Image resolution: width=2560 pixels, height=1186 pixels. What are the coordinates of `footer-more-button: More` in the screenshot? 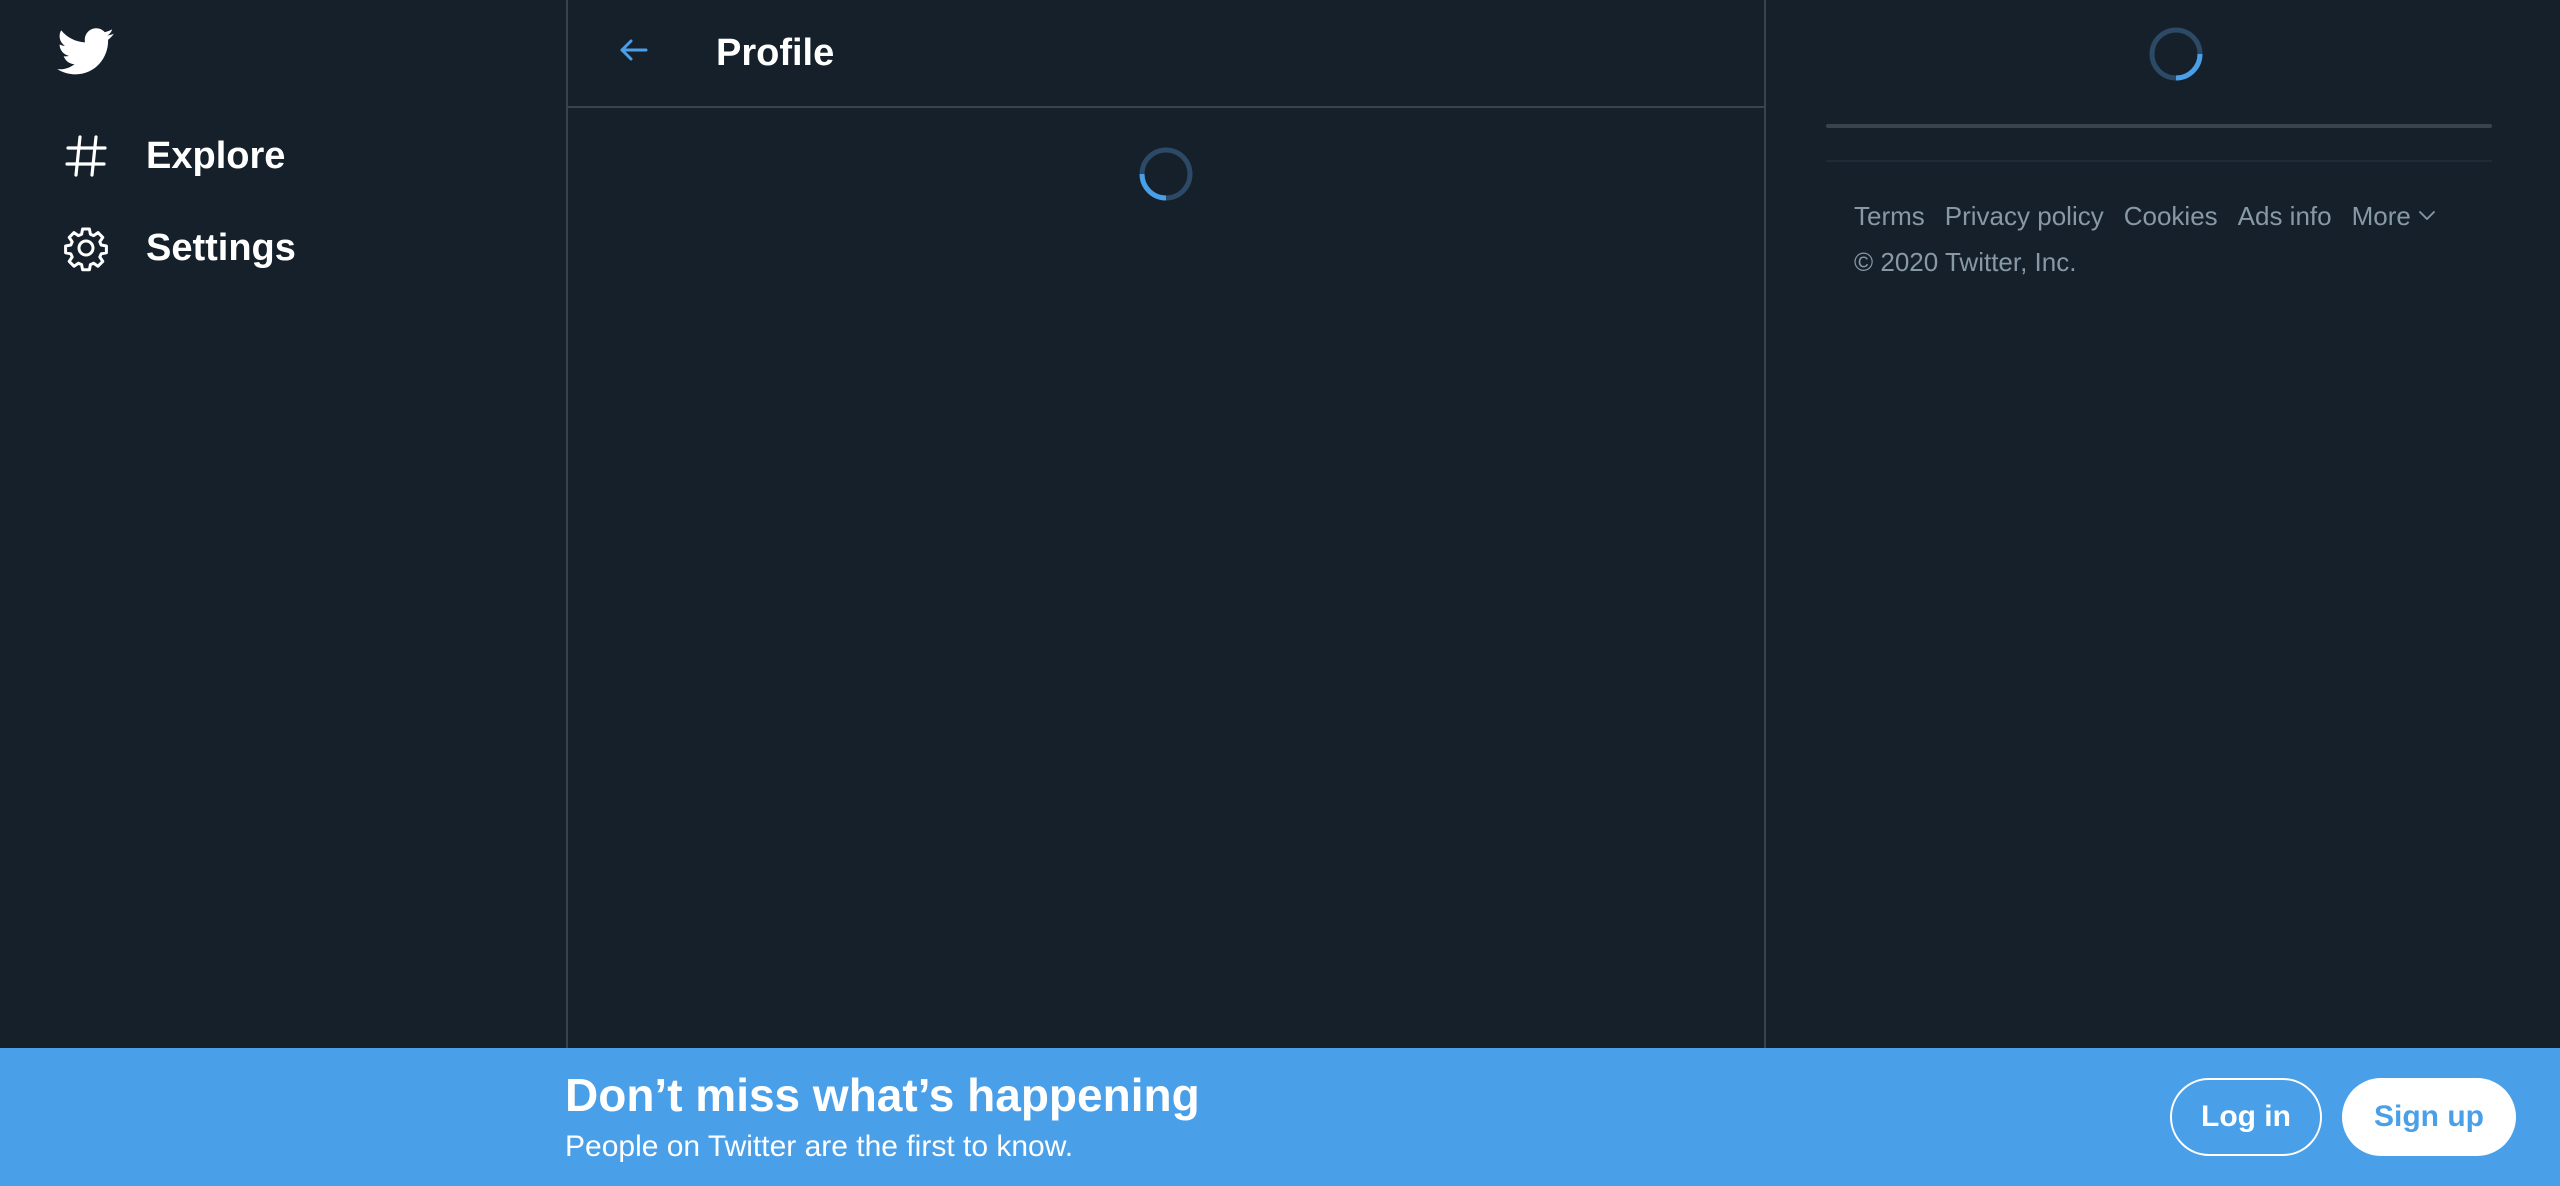 It's located at (2394, 216).